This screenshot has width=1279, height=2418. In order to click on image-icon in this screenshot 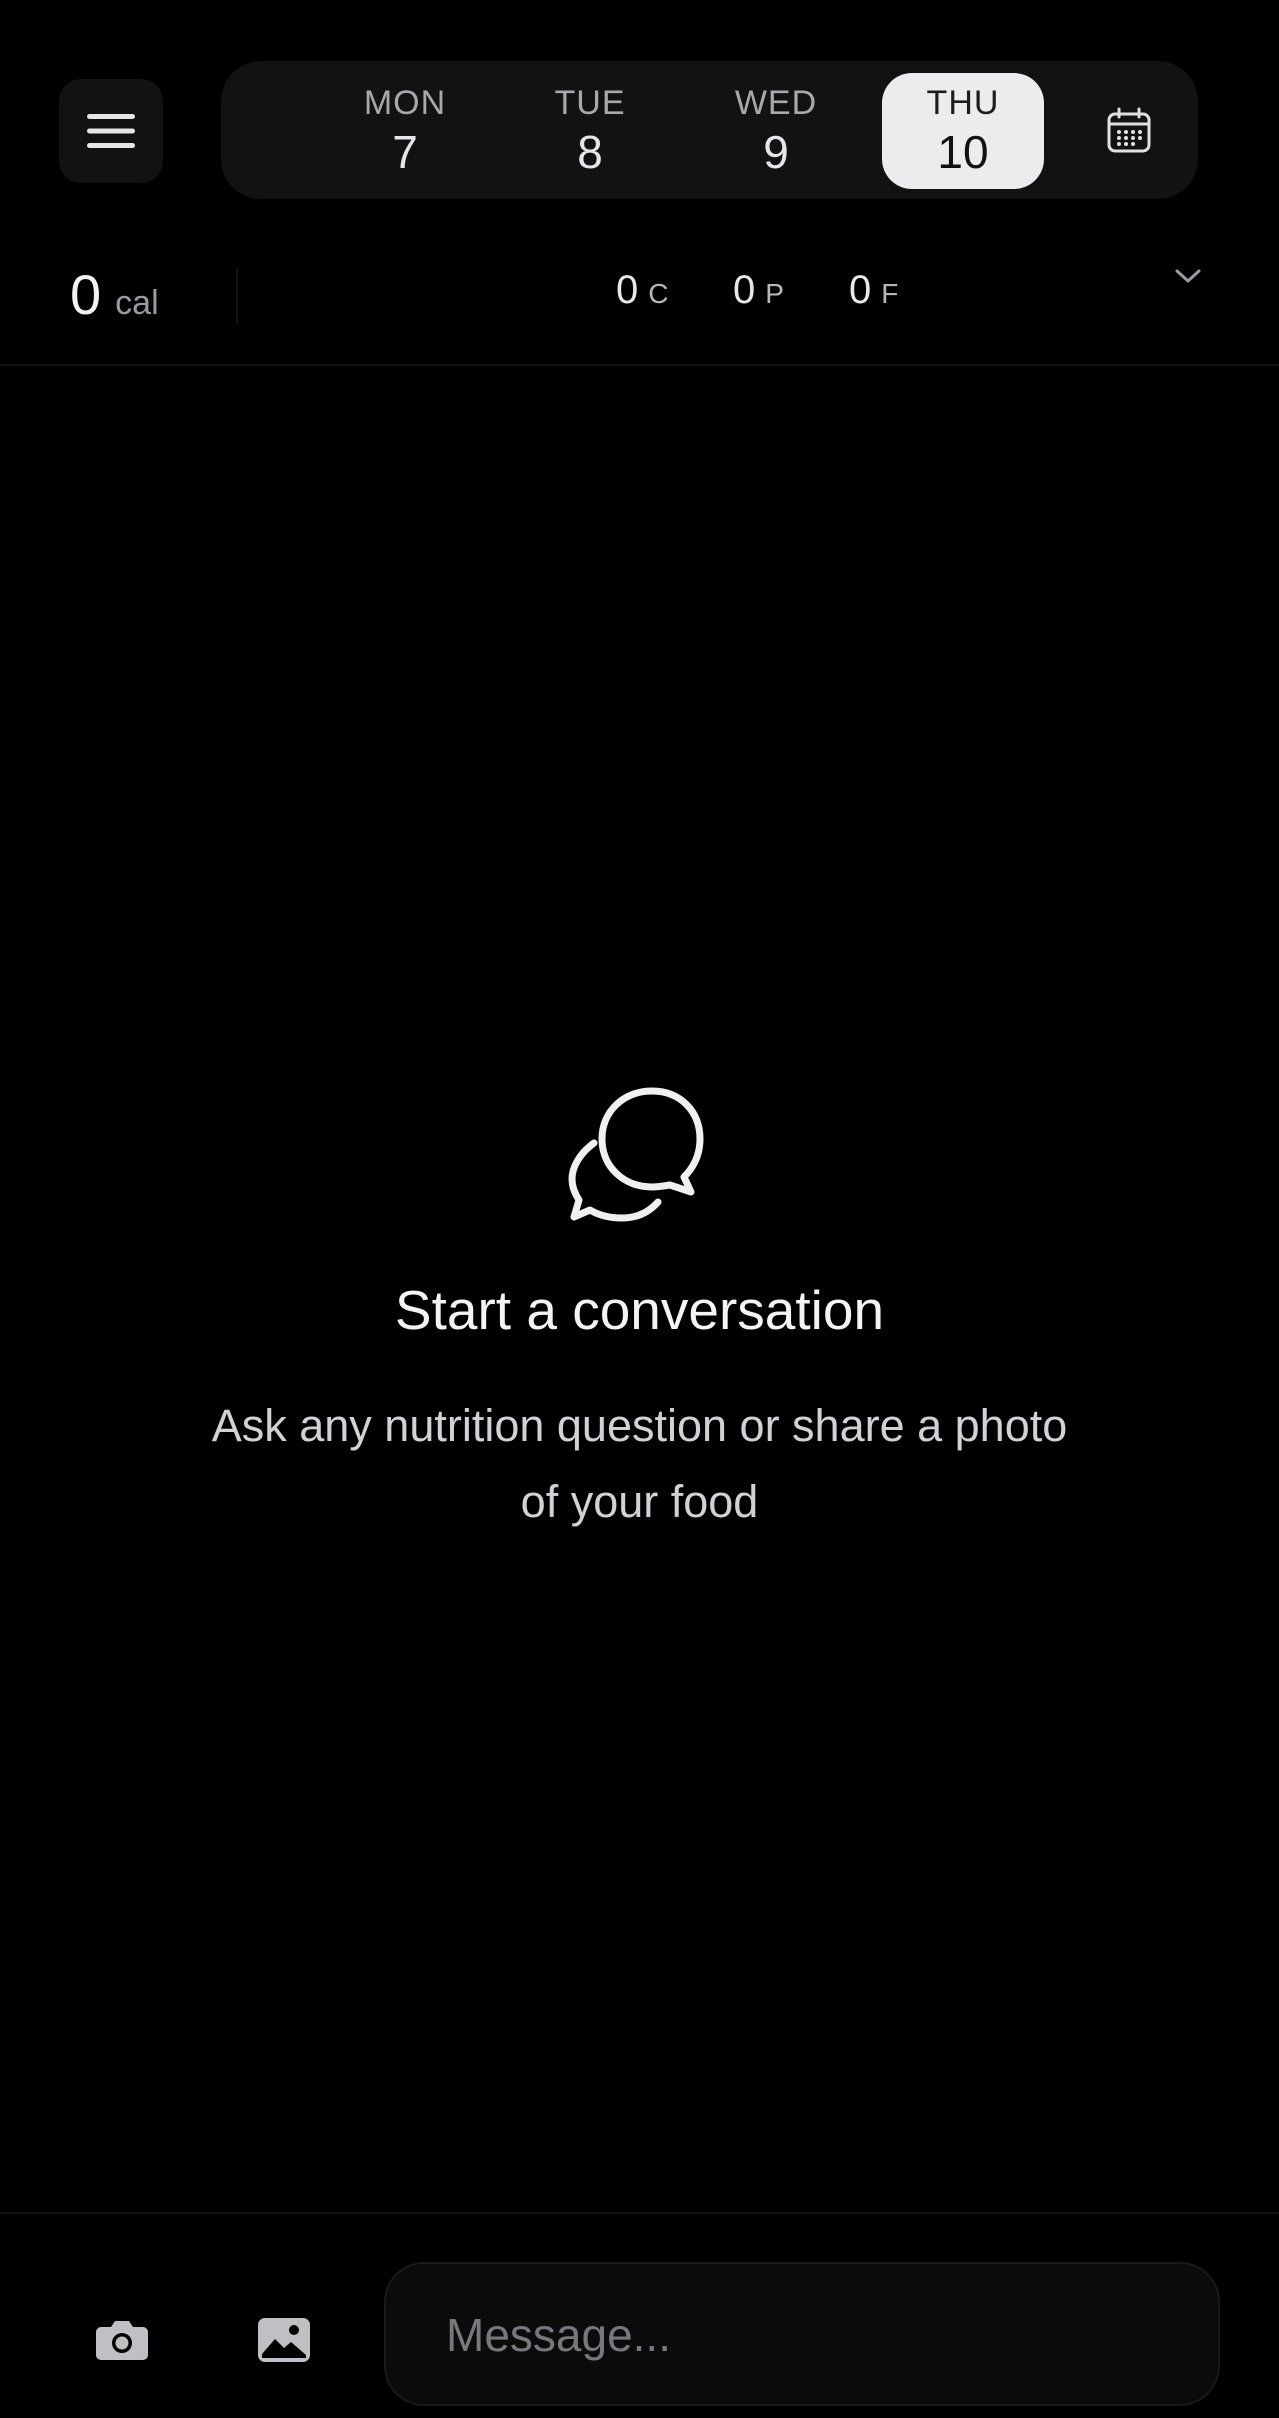, I will do `click(284, 2340)`.